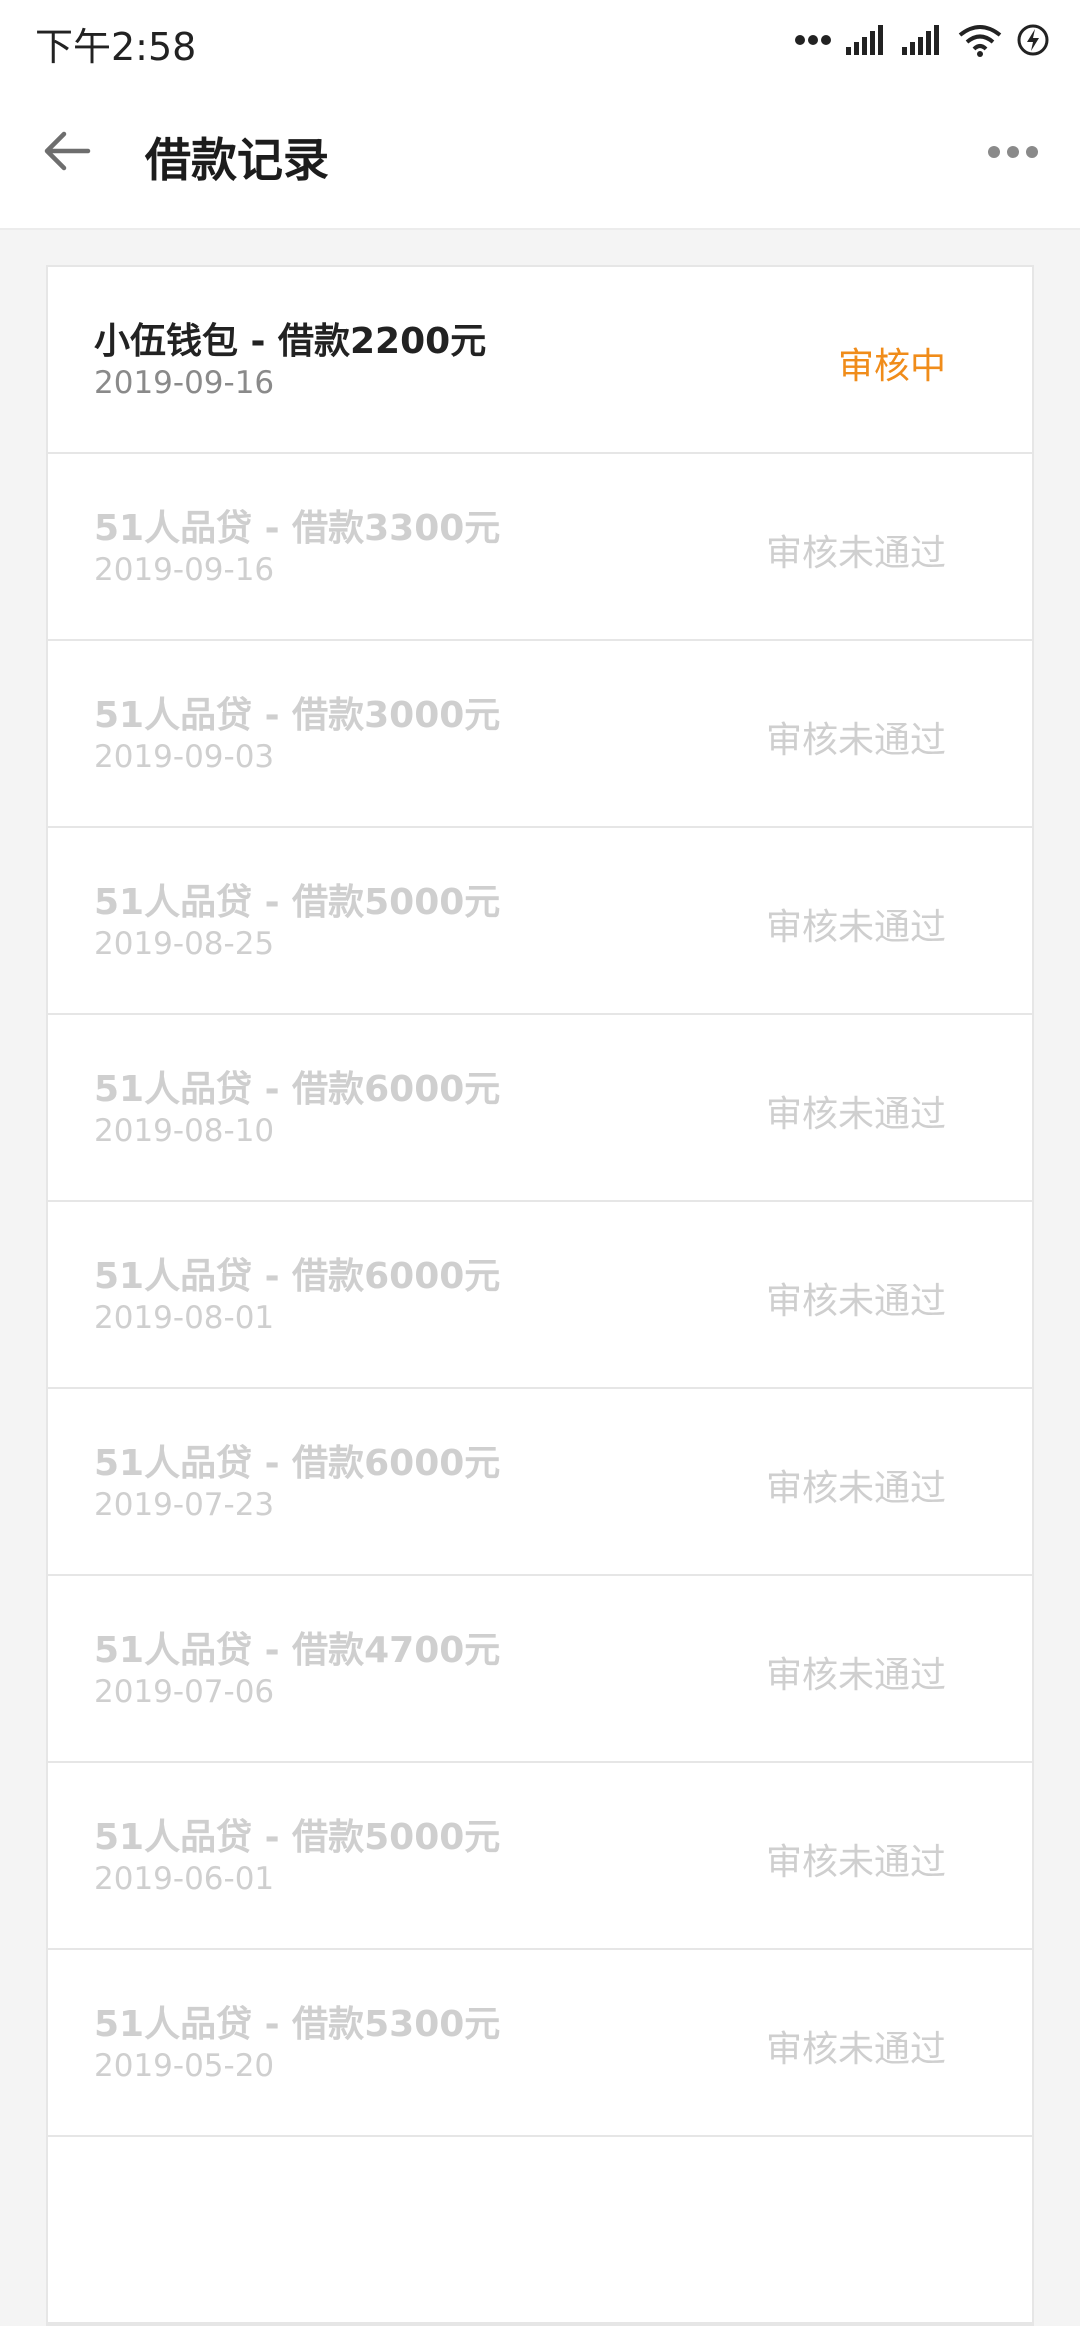  I want to click on wifi-icon, so click(980, 40).